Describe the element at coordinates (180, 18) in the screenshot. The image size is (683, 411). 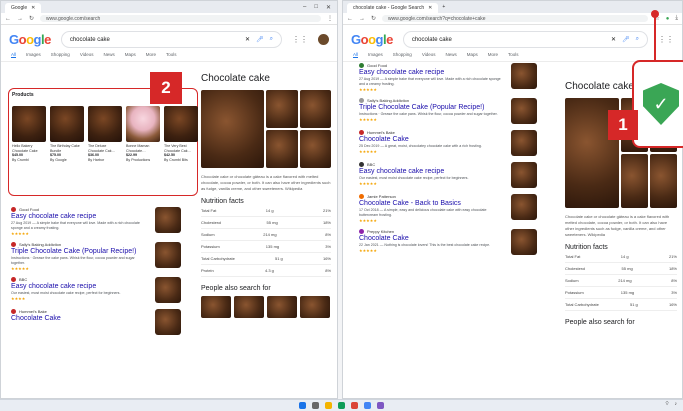
I see `left-url-field: www.google.com/search` at that location.